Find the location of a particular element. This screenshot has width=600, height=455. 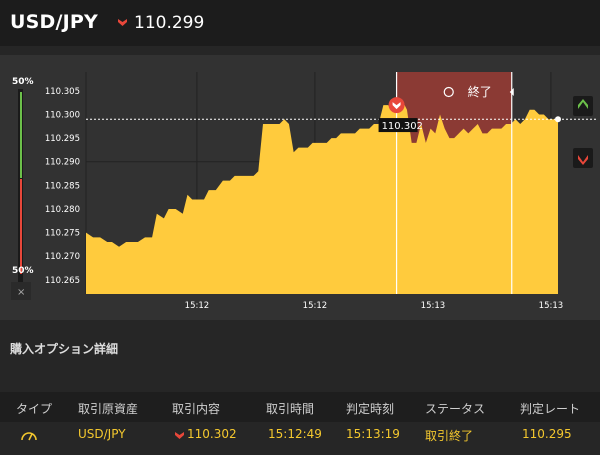

entry-down-icon is located at coordinates (396, 105).